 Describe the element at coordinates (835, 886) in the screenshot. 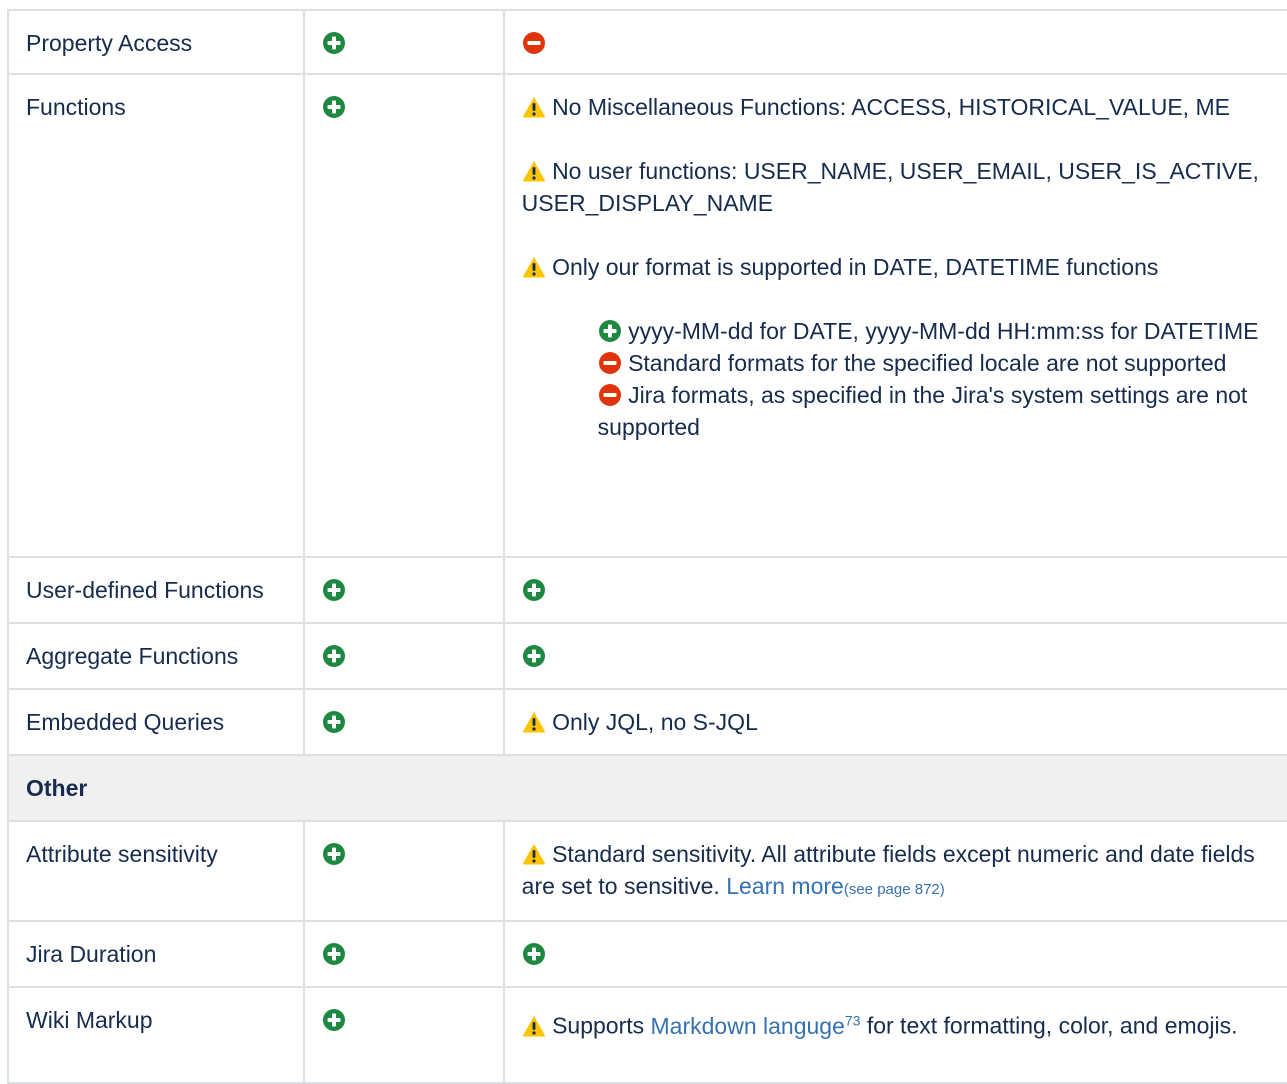

I see `learn-more-link: Learn more(see page 872)` at that location.